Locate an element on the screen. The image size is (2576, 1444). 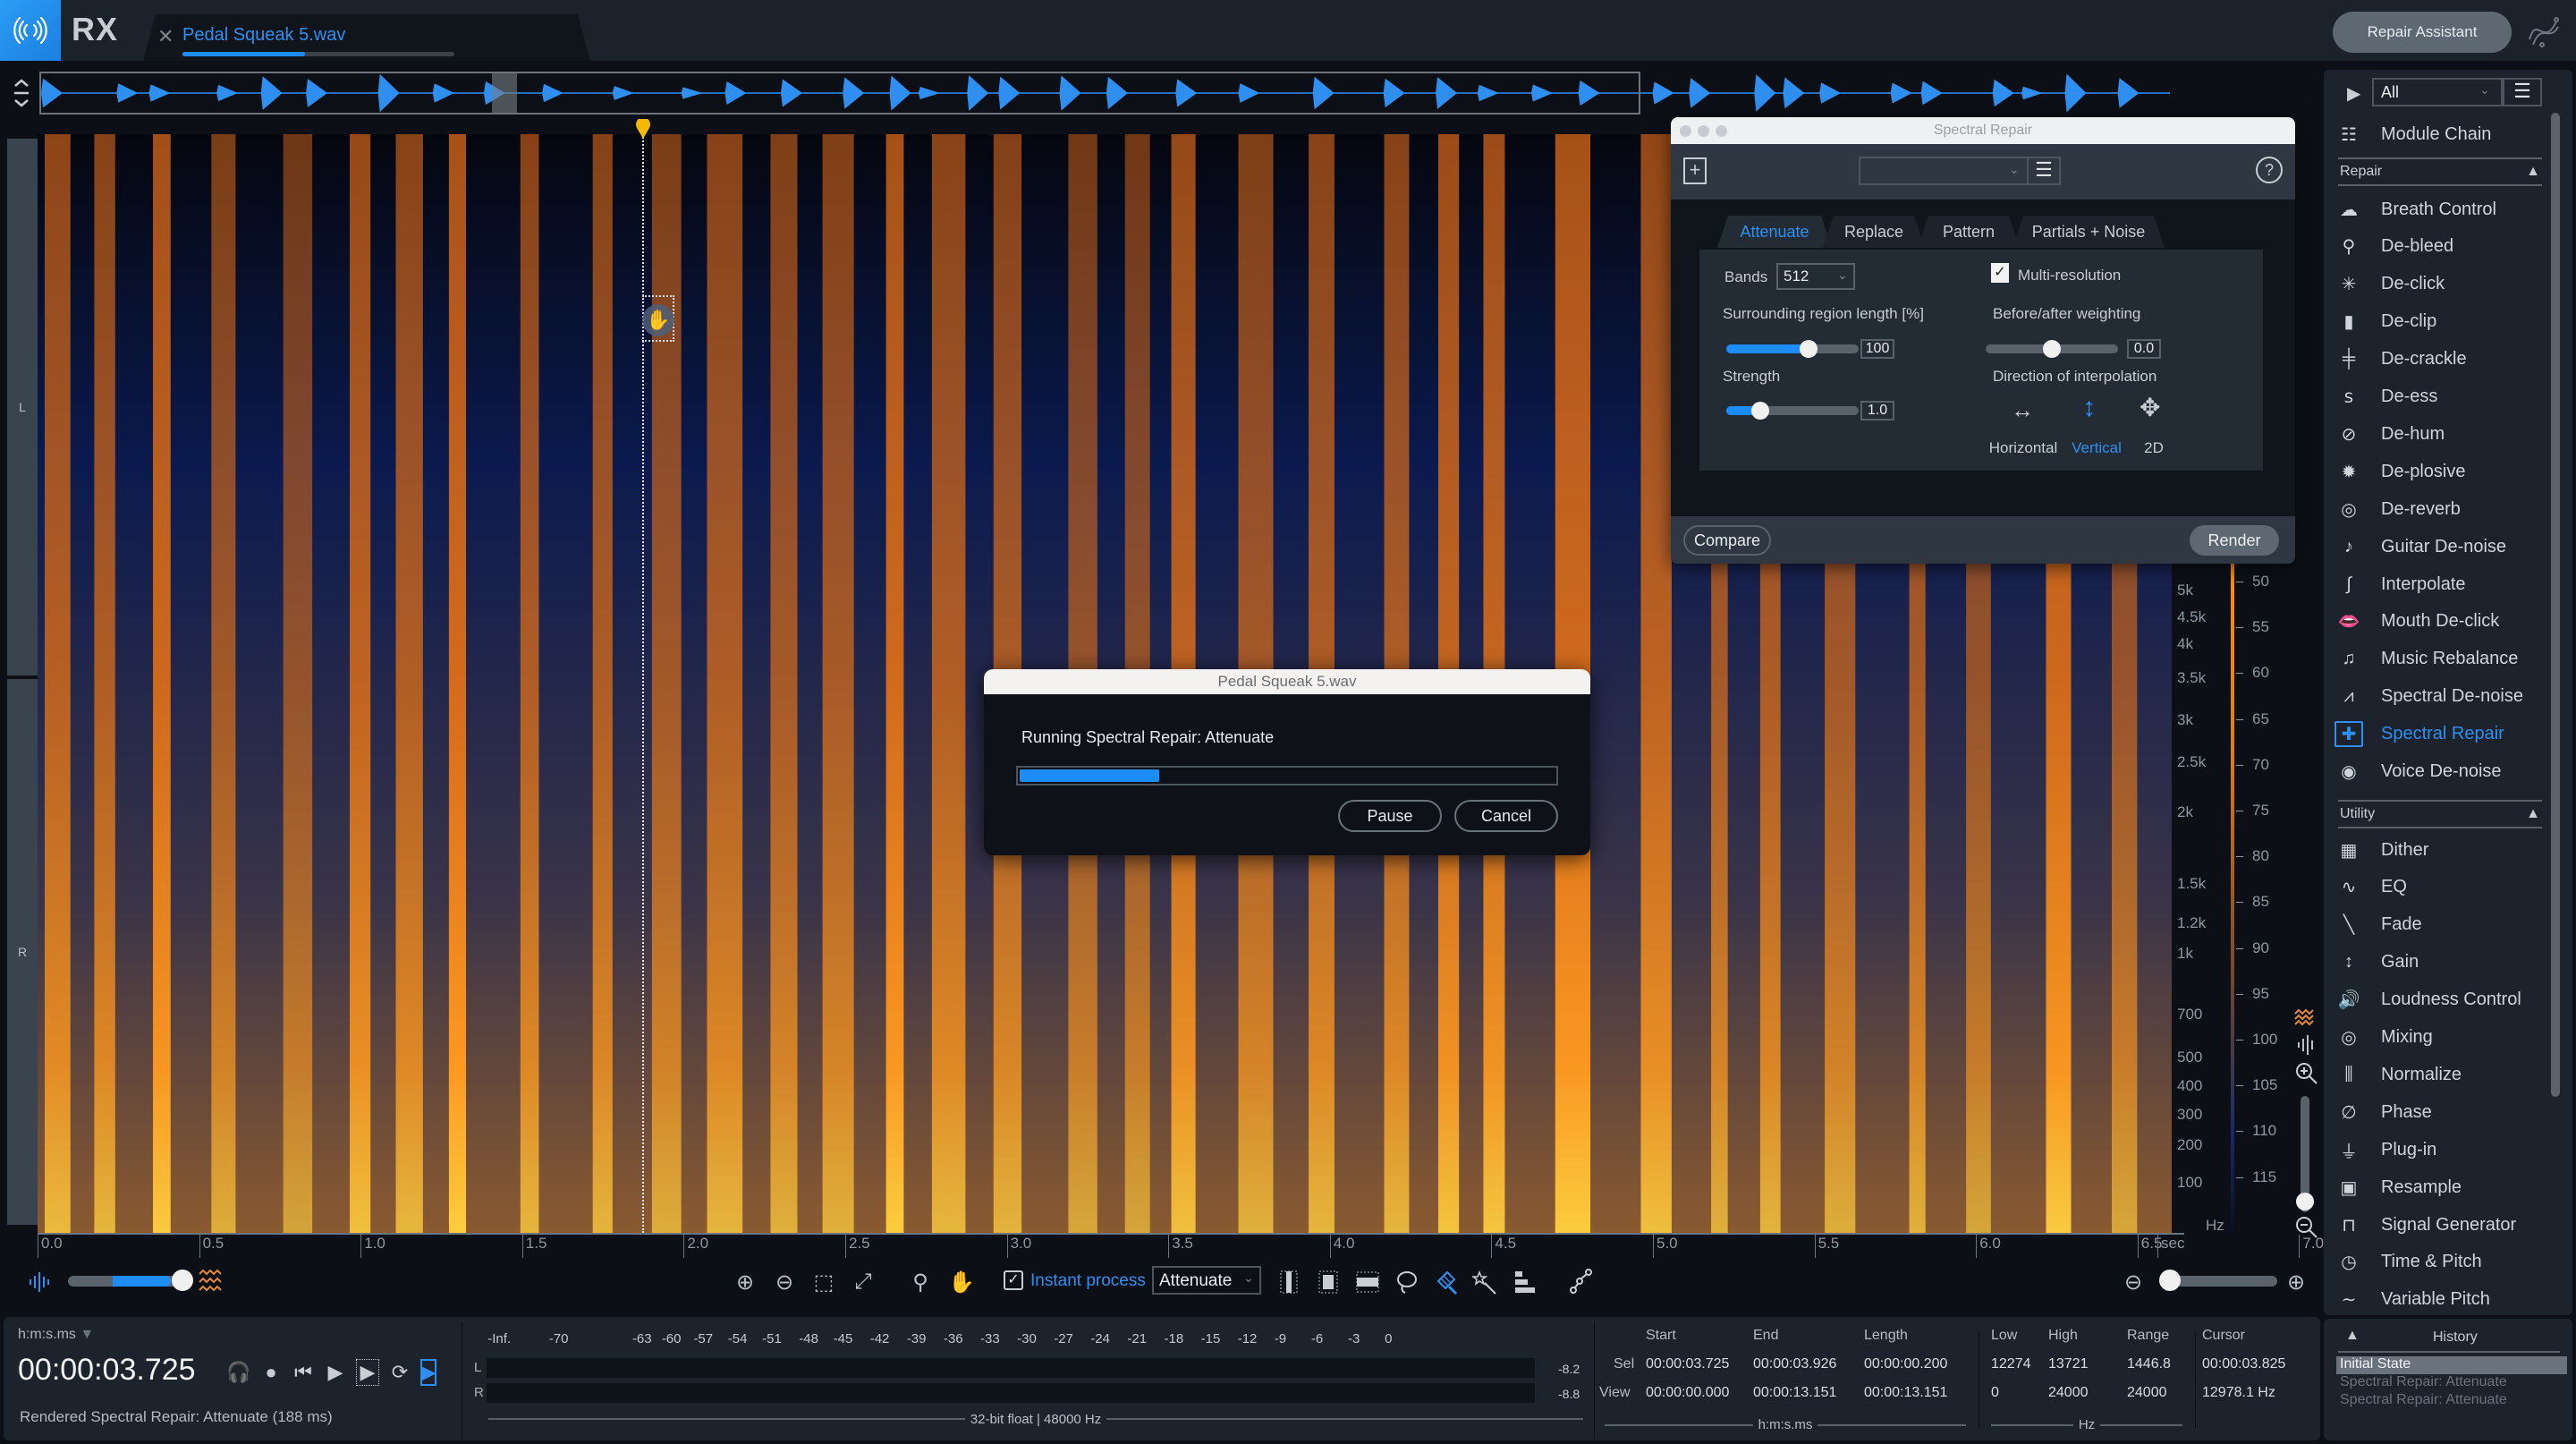
channel-right: R is located at coordinates (22, 952).